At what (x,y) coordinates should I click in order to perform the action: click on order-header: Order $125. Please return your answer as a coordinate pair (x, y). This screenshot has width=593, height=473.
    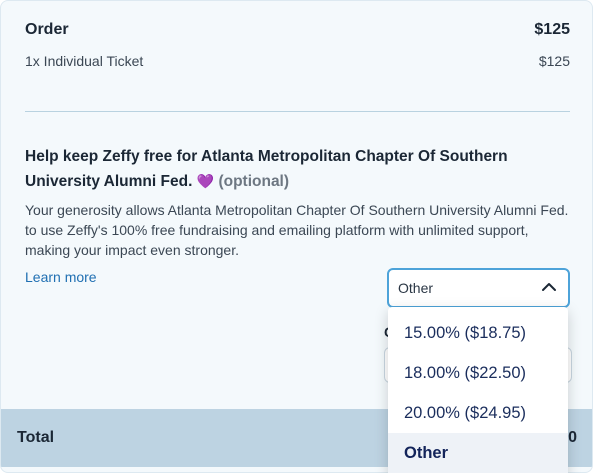
    Looking at the image, I should click on (297, 30).